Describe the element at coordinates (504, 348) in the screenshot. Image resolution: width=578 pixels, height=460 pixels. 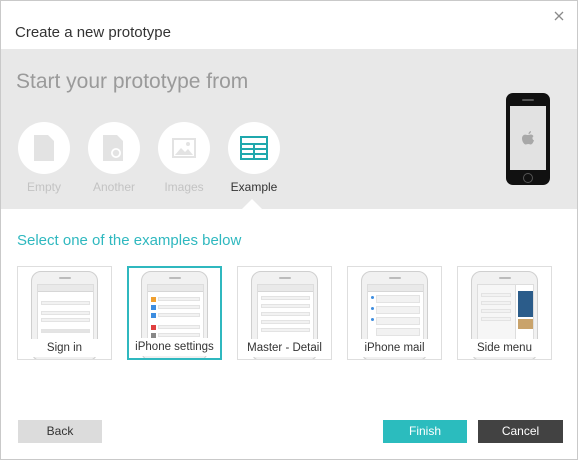
I see `example-label: Side menu` at that location.